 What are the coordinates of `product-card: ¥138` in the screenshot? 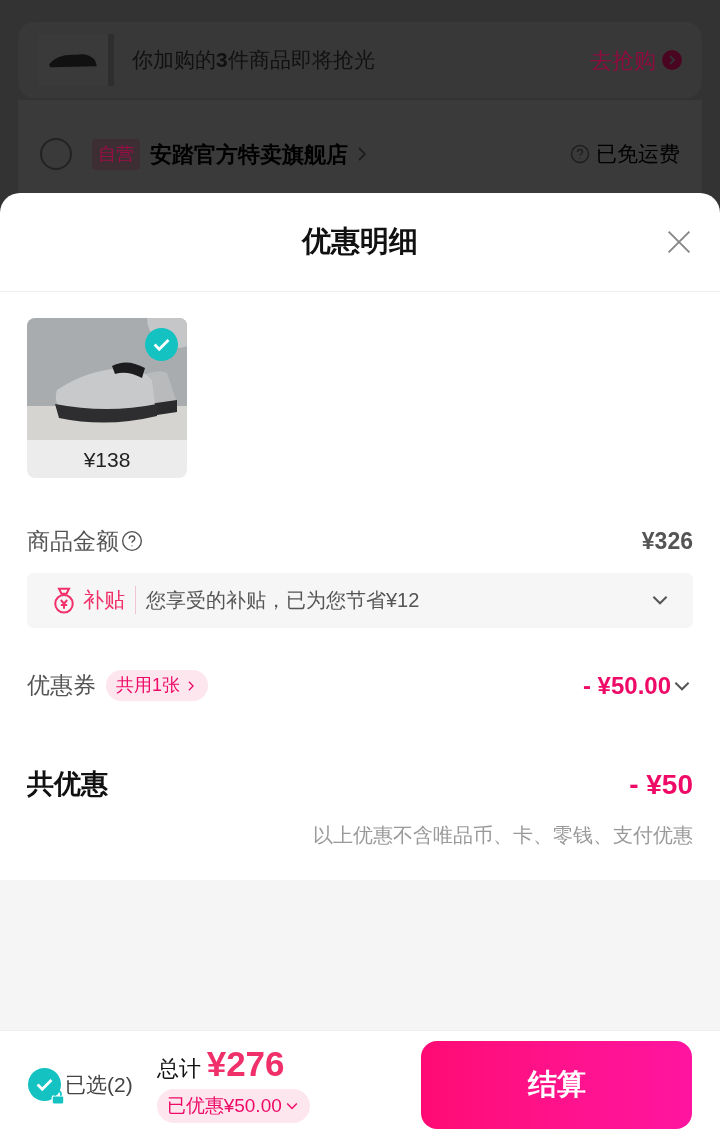 It's located at (107, 398).